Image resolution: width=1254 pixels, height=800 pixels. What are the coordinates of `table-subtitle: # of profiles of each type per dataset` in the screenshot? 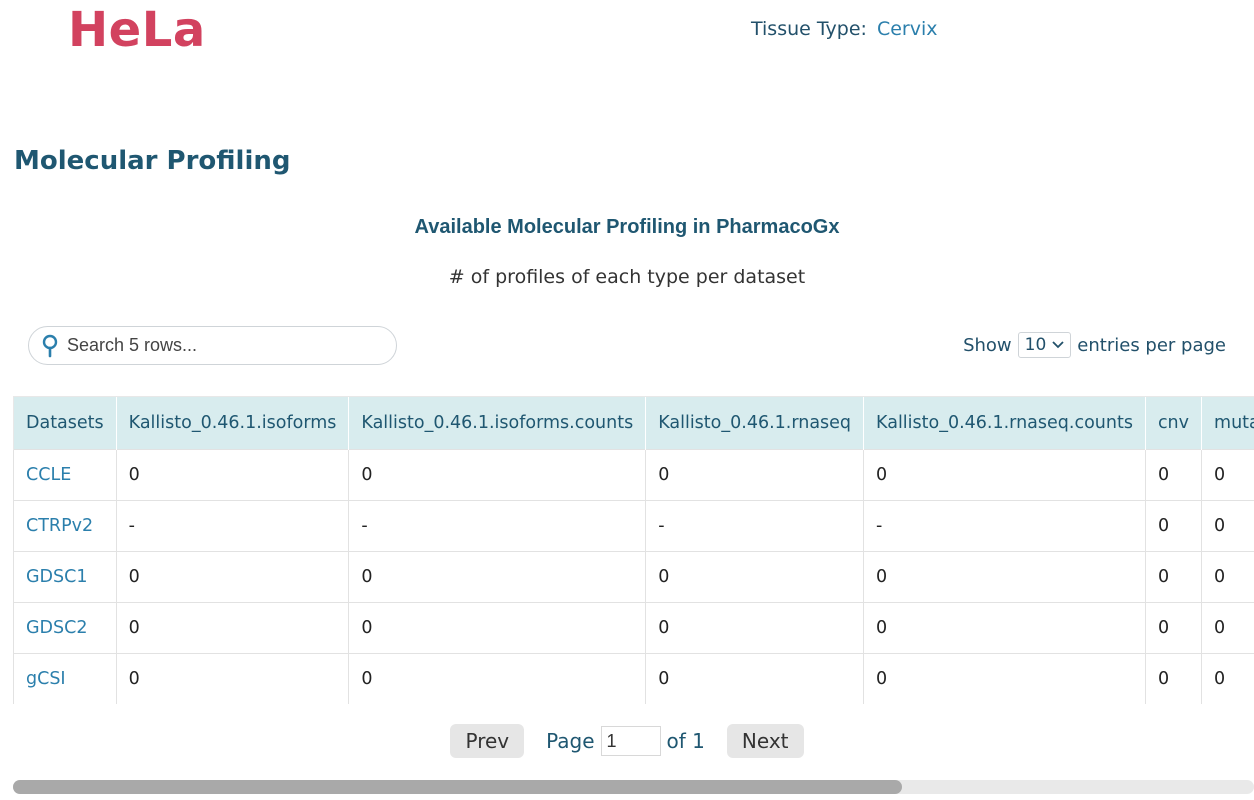 It's located at (627, 277).